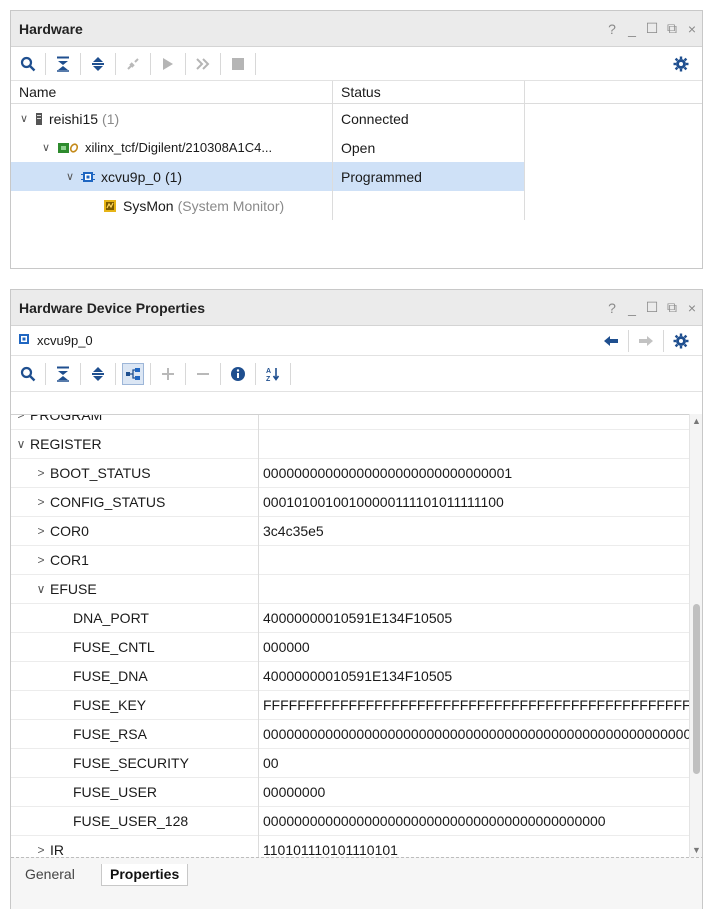  What do you see at coordinates (172, 92) in the screenshot?
I see `column-name: Name` at bounding box center [172, 92].